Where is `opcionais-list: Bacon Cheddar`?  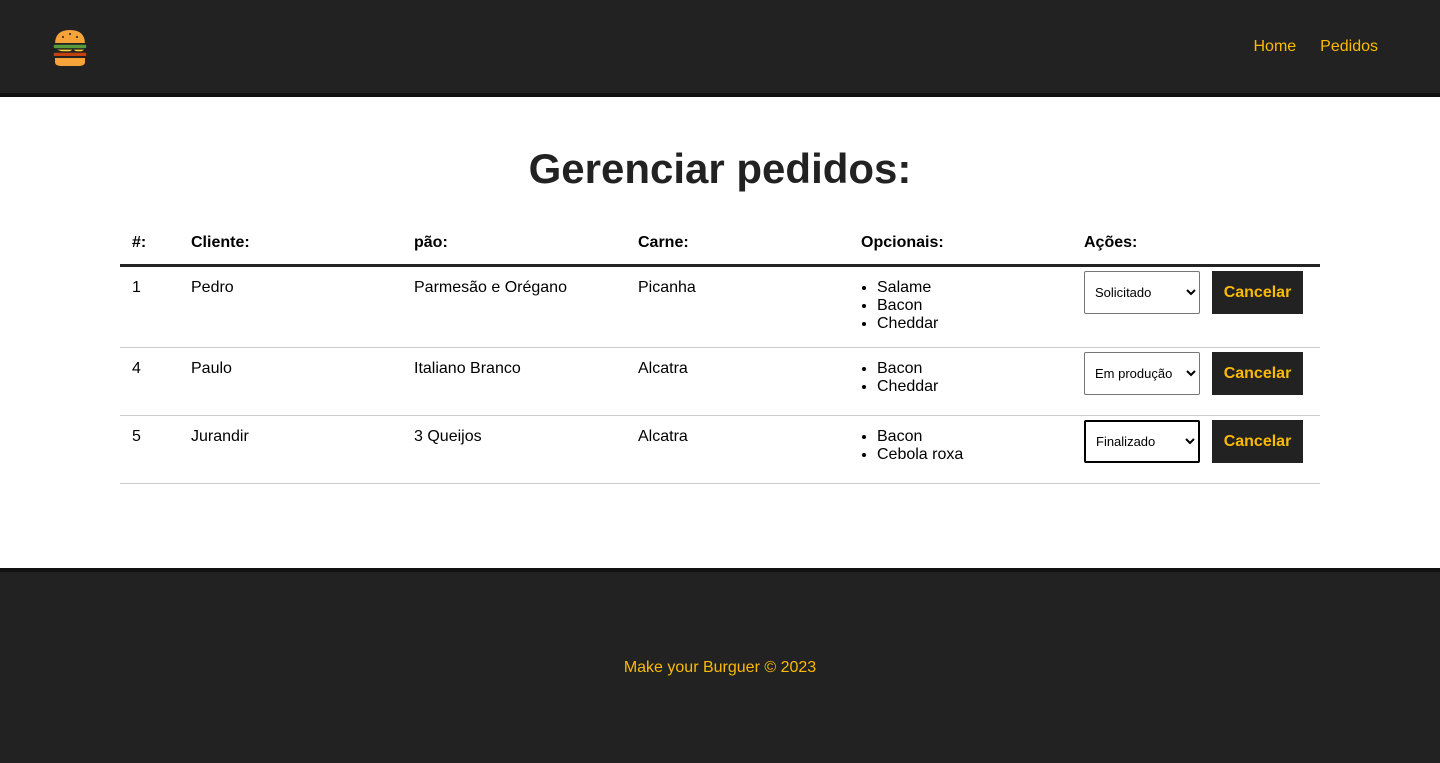 opcionais-list: Bacon Cheddar is located at coordinates (964, 378).